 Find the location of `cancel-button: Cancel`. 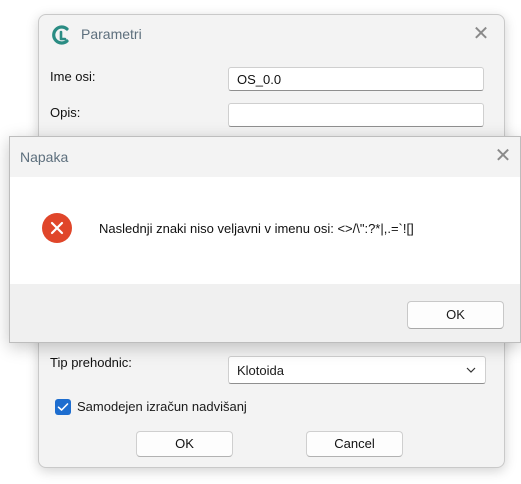

cancel-button: Cancel is located at coordinates (354, 444).